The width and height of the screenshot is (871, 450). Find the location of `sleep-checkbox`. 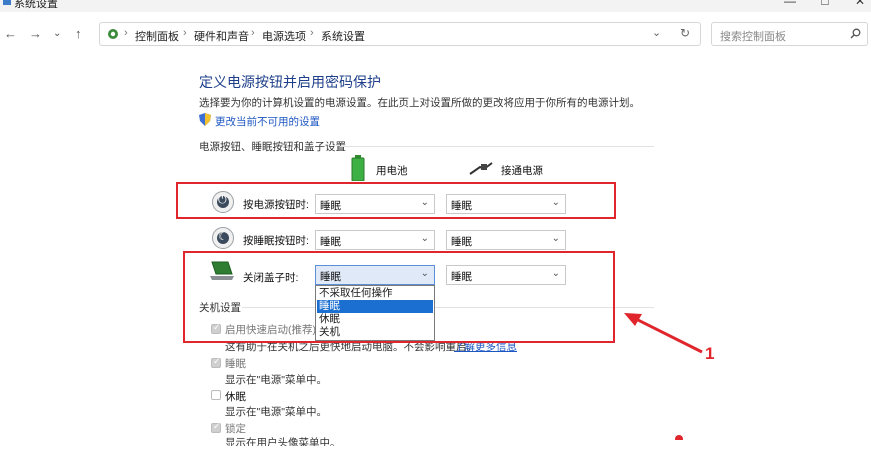

sleep-checkbox is located at coordinates (216, 362).